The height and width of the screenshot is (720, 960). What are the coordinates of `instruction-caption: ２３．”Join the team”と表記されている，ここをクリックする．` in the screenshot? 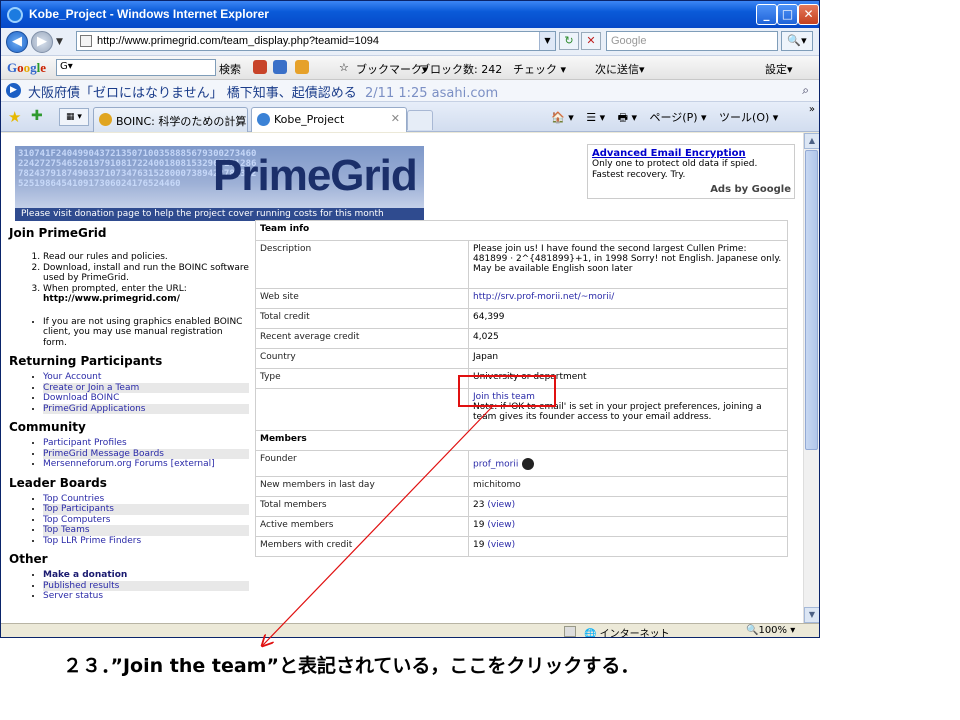 It's located at (351, 666).